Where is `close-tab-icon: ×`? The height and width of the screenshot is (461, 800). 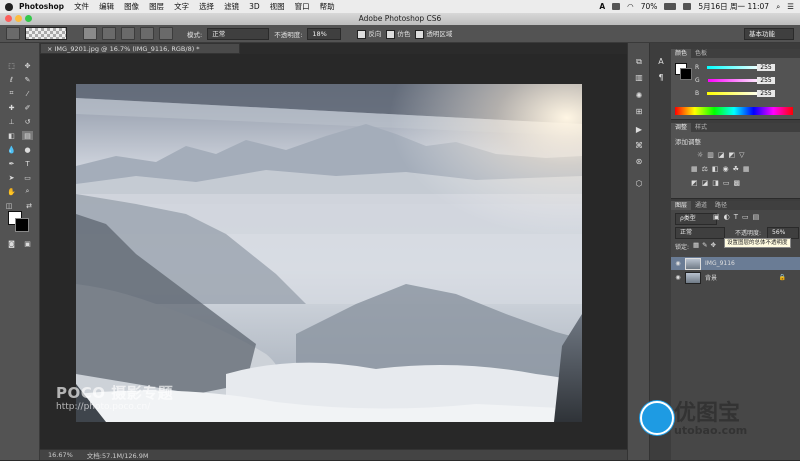 close-tab-icon: × is located at coordinates (51, 49).